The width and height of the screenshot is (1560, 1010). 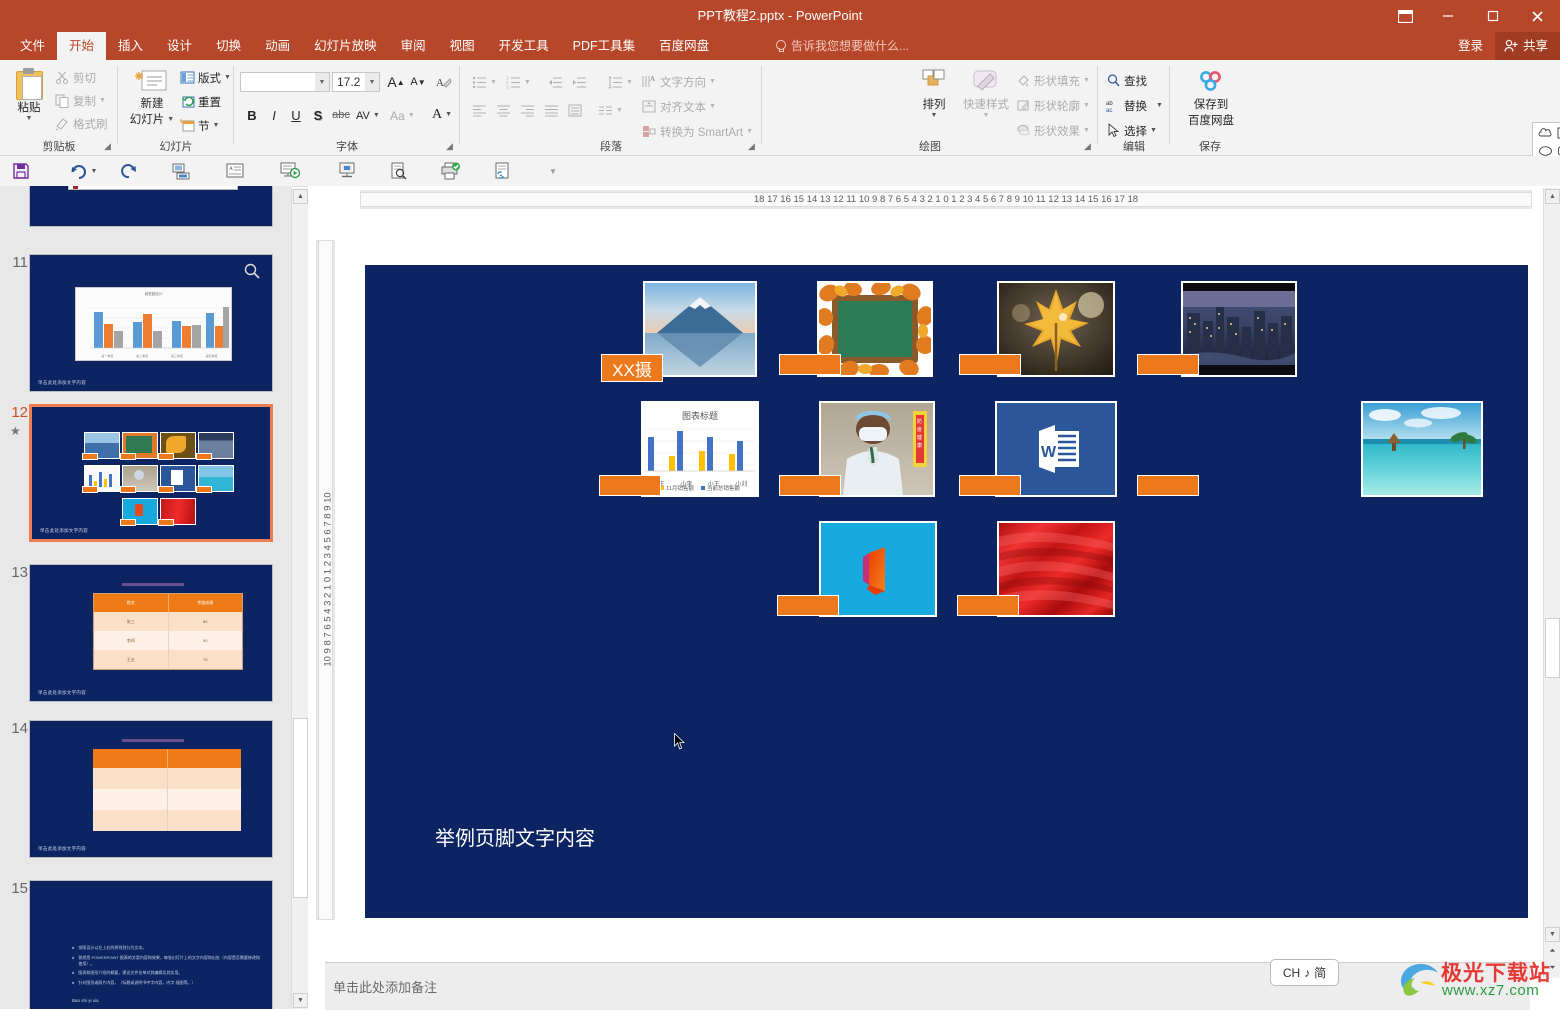 What do you see at coordinates (629, 82) in the screenshot?
I see `line-spacing-caret-icon: ▼` at bounding box center [629, 82].